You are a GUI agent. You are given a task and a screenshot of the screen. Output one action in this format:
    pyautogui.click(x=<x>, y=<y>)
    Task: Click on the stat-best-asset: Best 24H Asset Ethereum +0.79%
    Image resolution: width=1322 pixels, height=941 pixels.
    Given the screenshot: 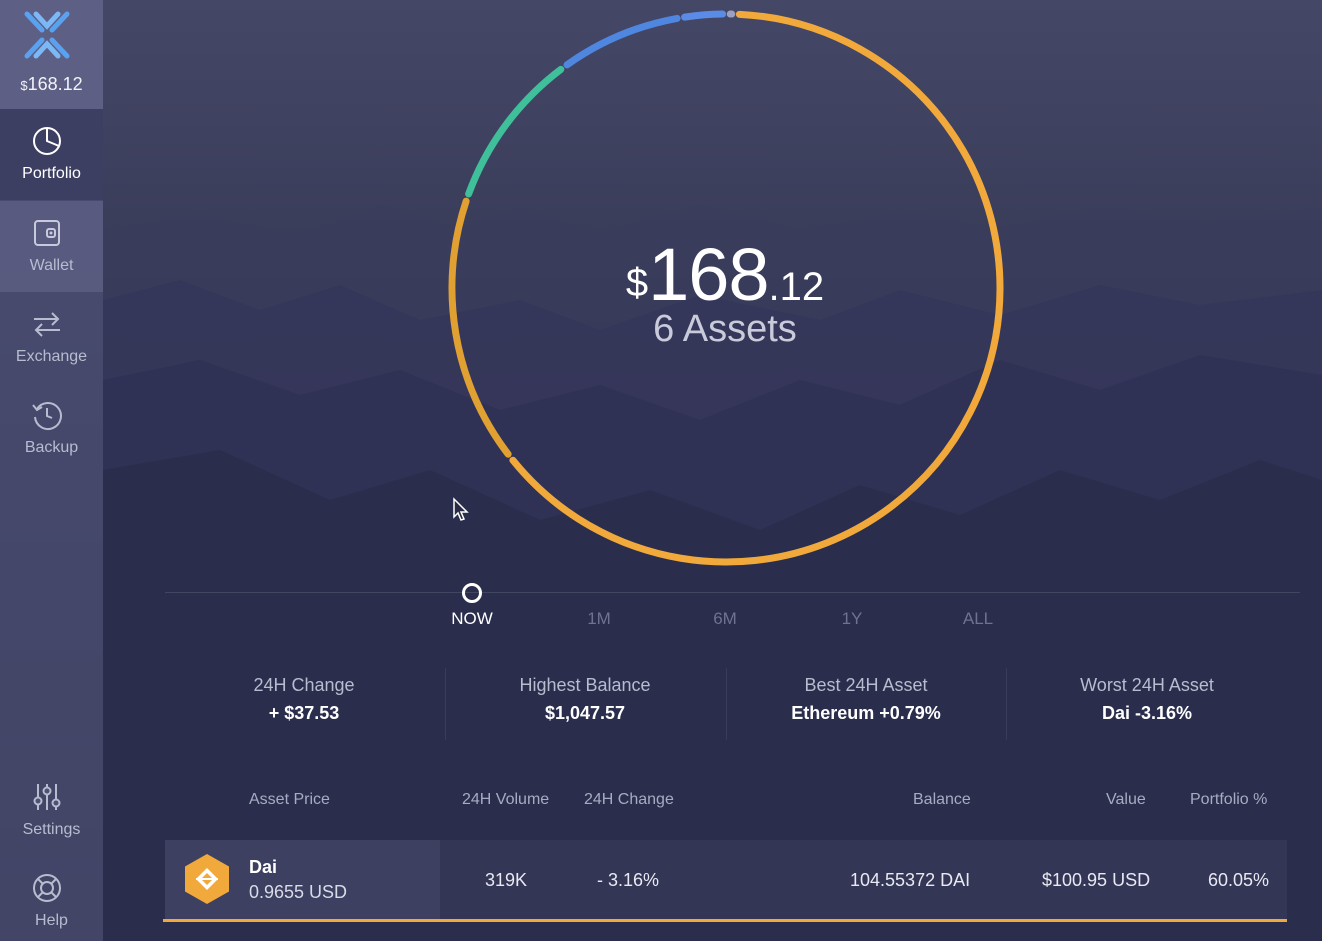 What is the action you would take?
    pyautogui.click(x=866, y=699)
    